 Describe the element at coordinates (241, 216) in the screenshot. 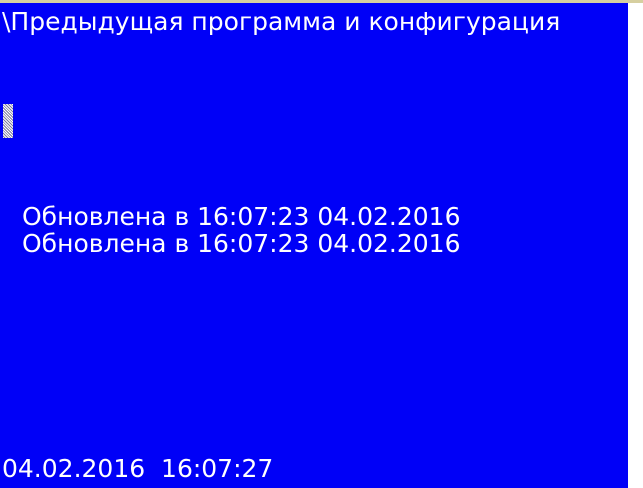

I see `status-line-program: Обновлена в 16:07:23 04.02.2016` at that location.